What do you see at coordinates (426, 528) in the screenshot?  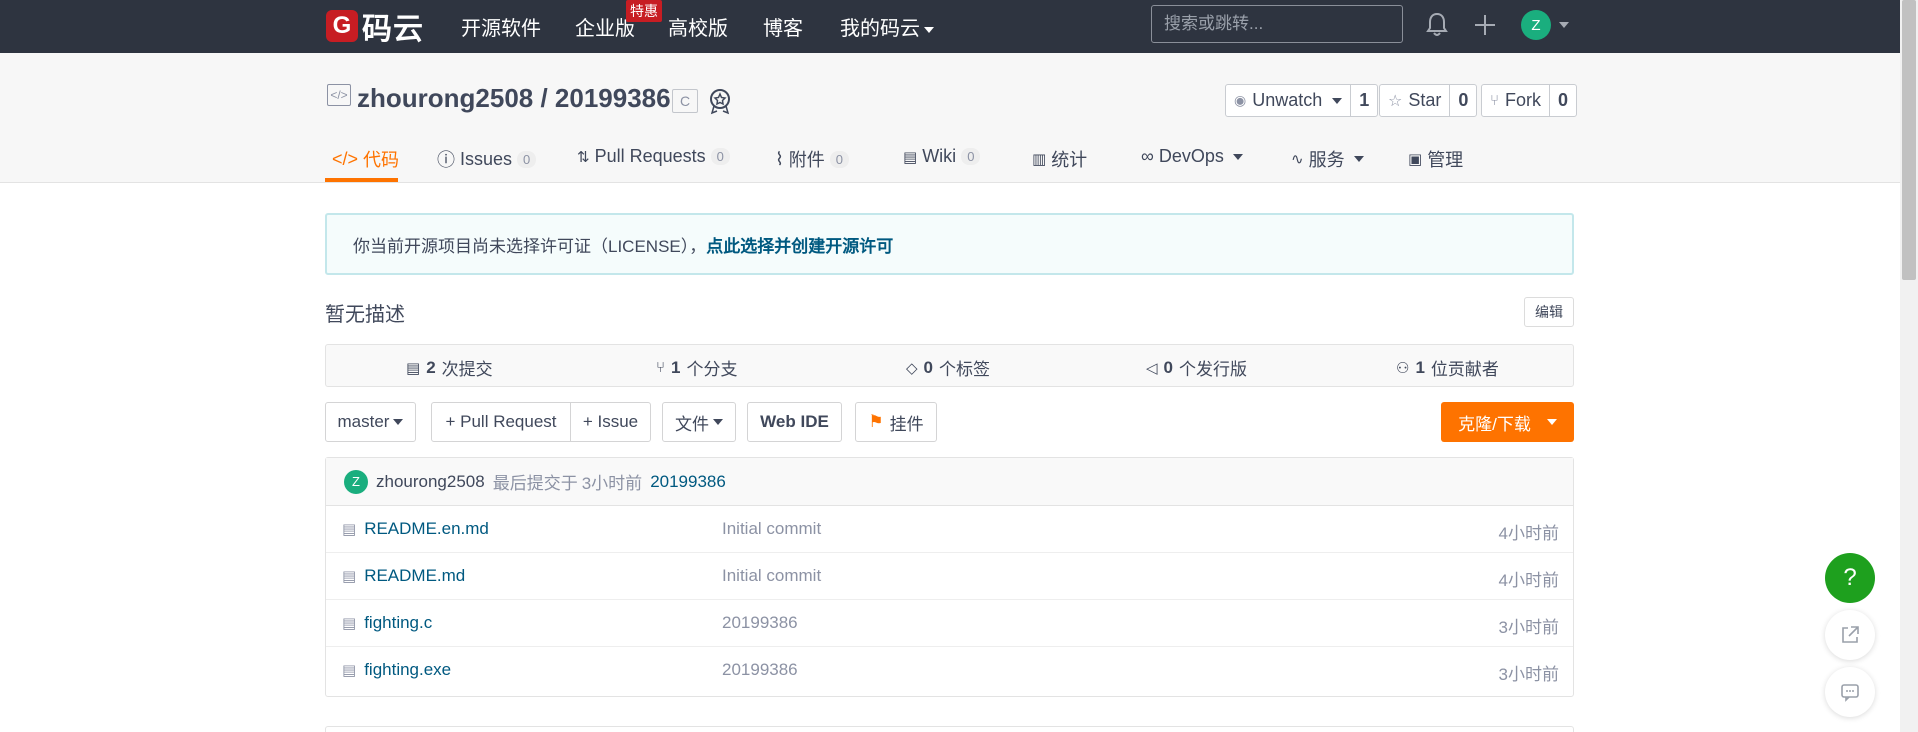 I see `file-name: README.en.md` at bounding box center [426, 528].